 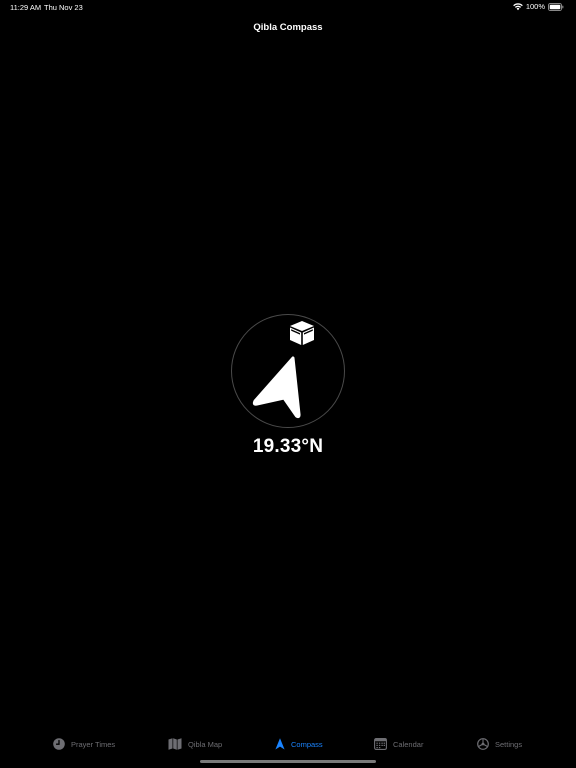 I want to click on page-title: Qibla Compass, so click(x=288, y=27).